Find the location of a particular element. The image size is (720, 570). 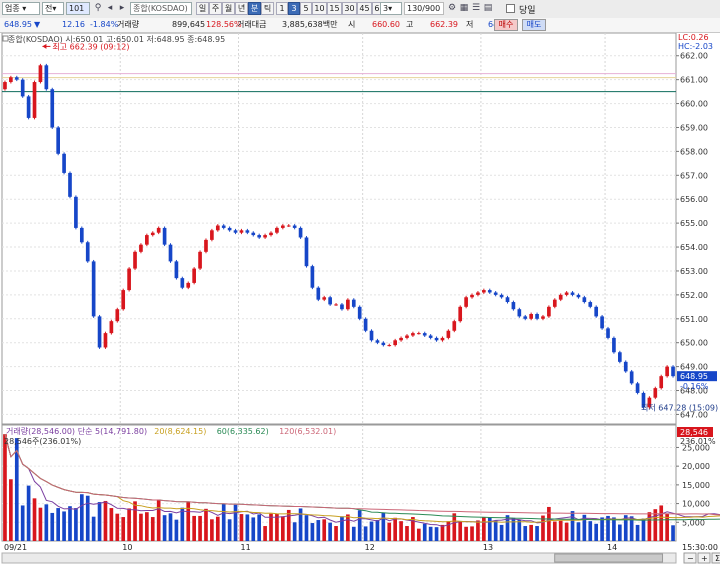

interval-button-4: 15 is located at coordinates (334, 8).